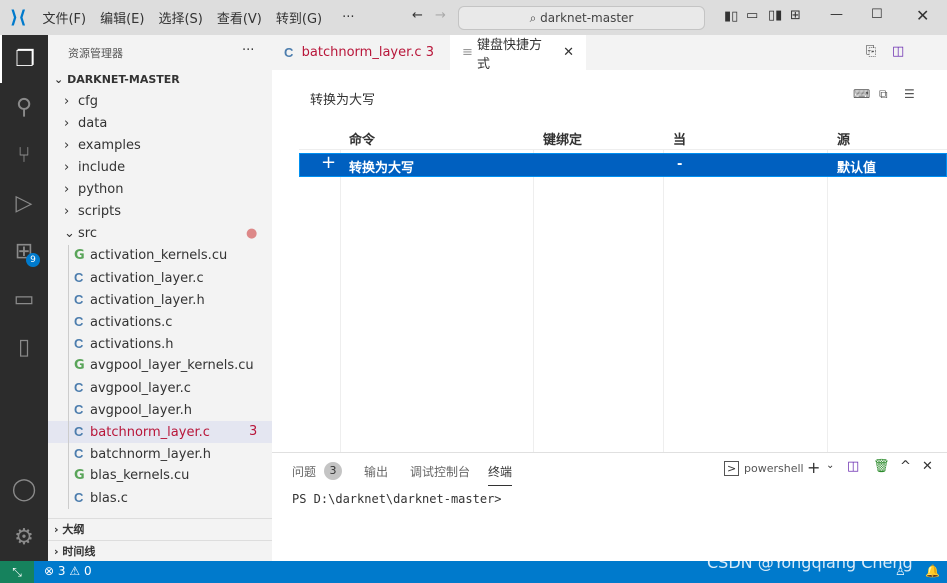 The width and height of the screenshot is (947, 583). Describe the element at coordinates (813, 467) in the screenshot. I see `new-terminal-icon: +` at that location.